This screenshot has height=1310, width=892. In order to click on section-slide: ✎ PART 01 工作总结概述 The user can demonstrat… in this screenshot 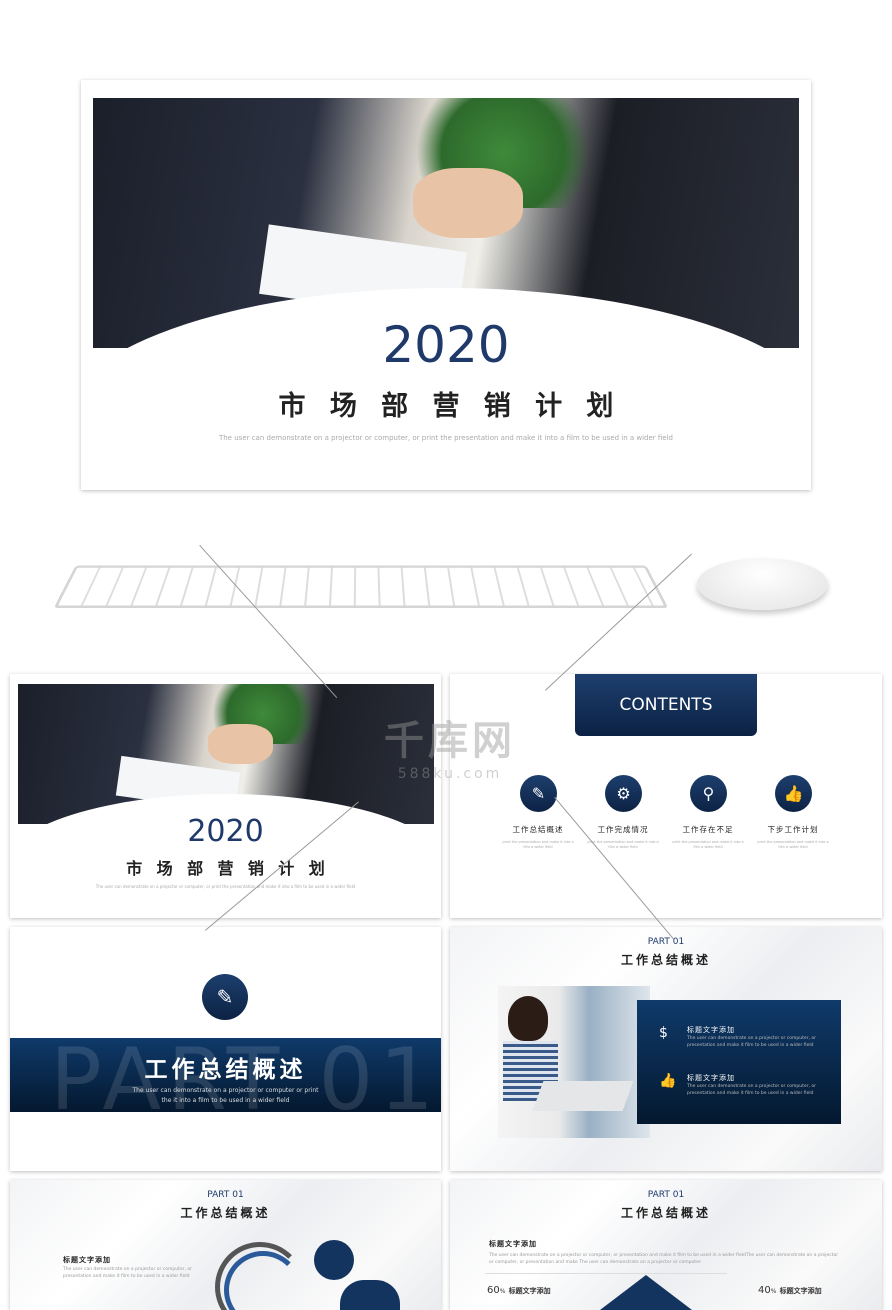, I will do `click(225, 1049)`.